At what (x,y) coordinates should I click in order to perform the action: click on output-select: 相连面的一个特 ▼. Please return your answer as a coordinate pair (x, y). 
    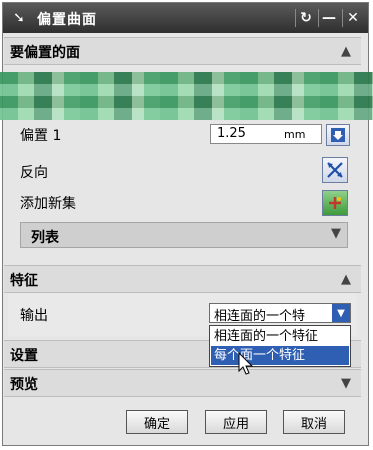
    Looking at the image, I should click on (280, 313).